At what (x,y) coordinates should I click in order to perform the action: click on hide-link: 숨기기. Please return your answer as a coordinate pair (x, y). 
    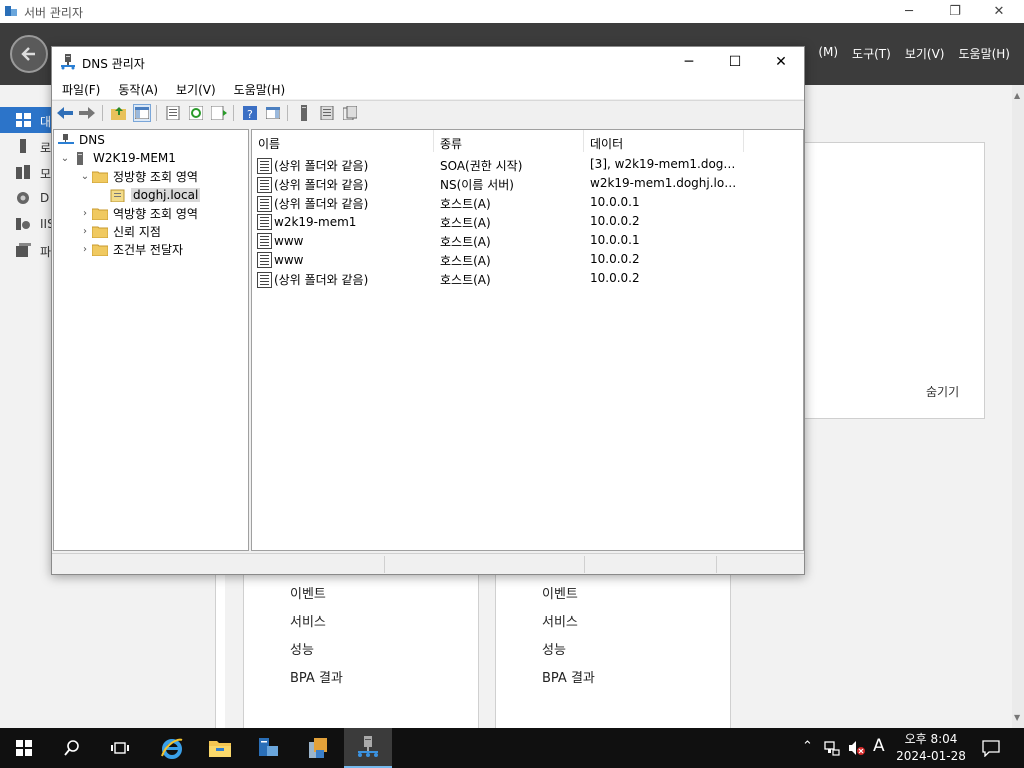
    Looking at the image, I should click on (942, 391).